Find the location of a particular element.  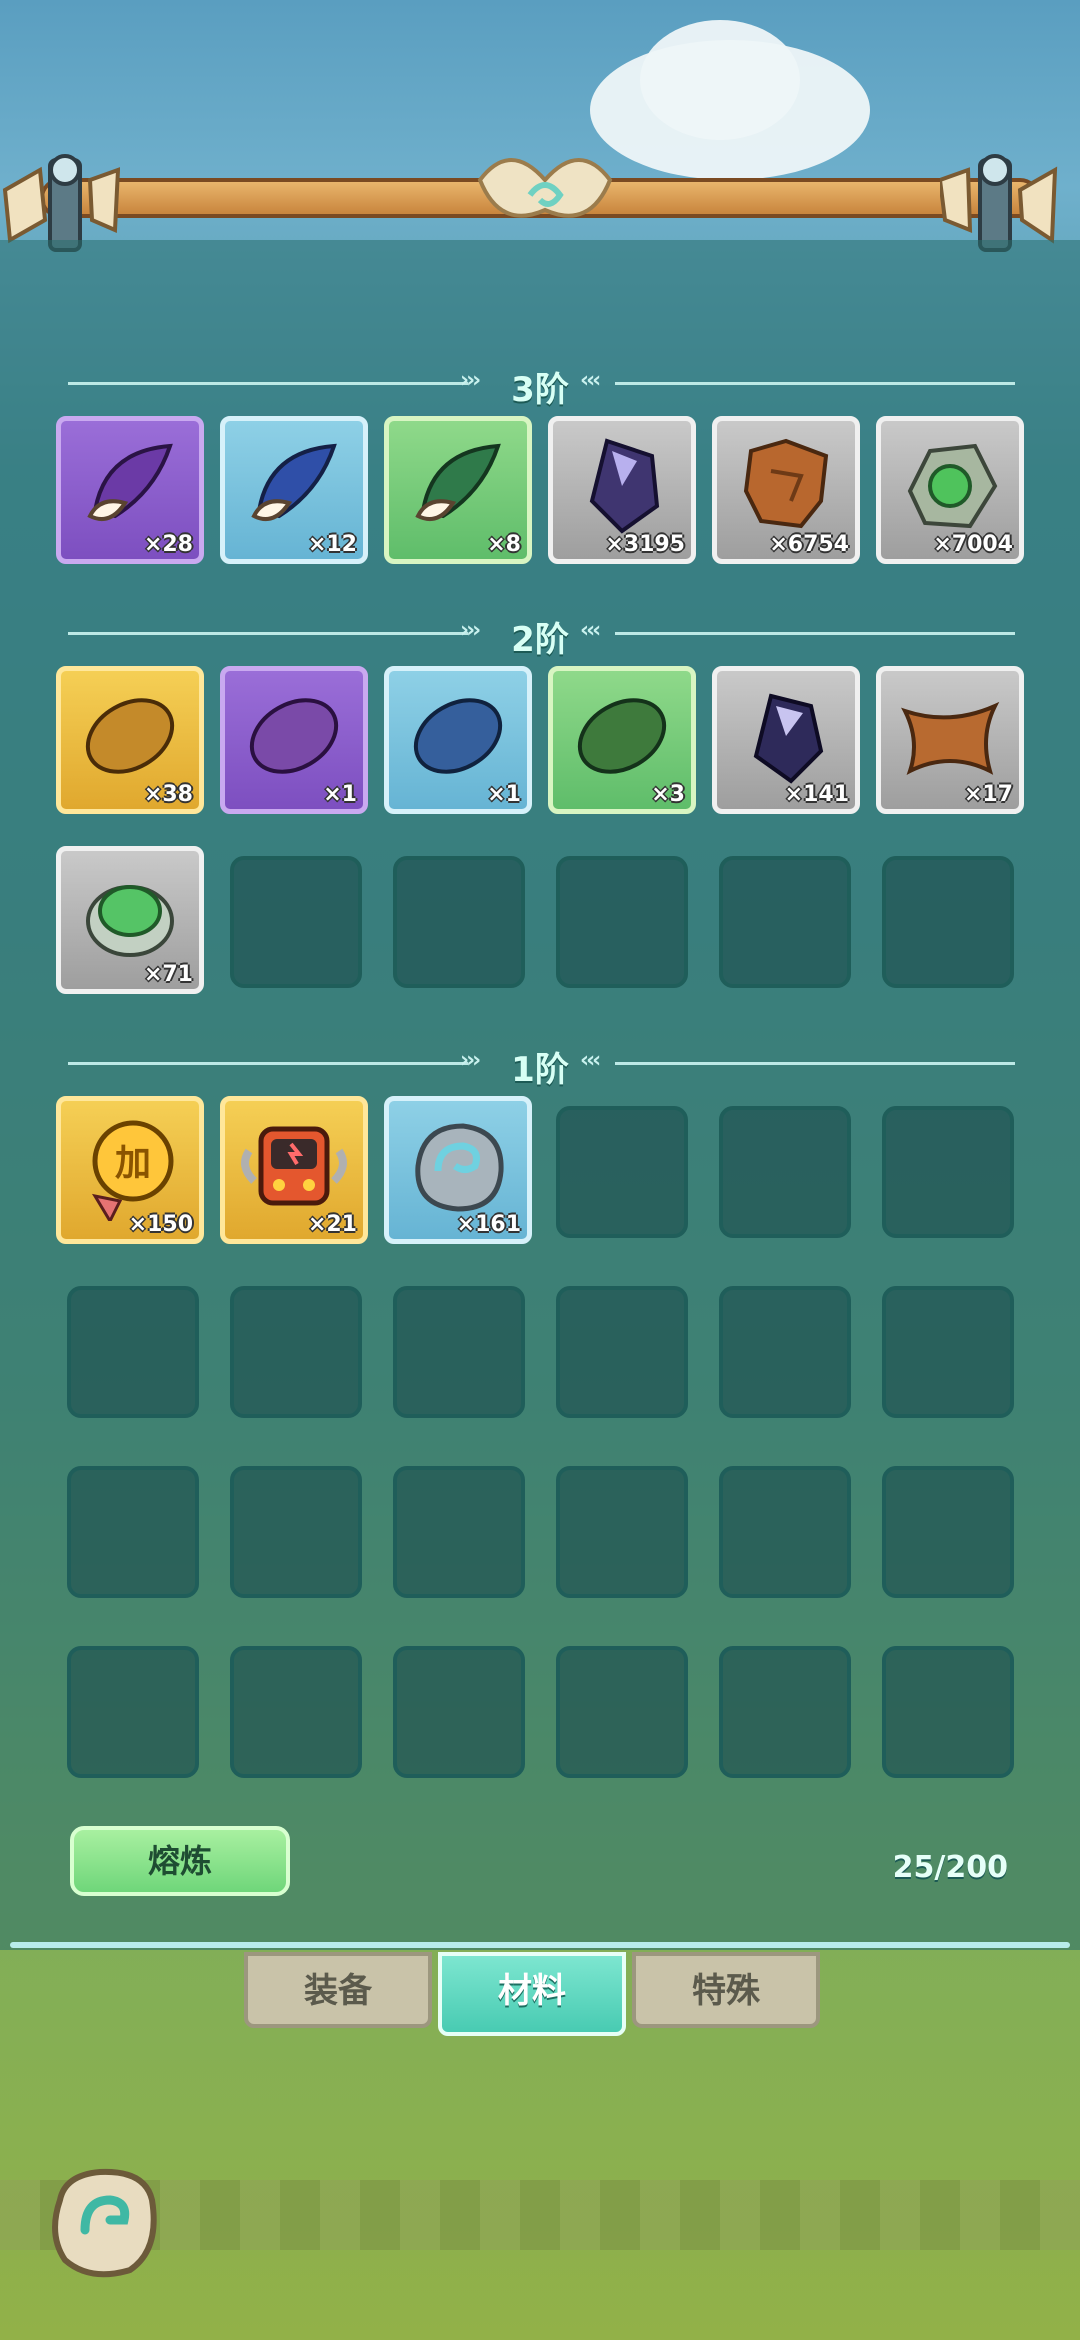

item-quantity: ×7004 is located at coordinates (973, 544).